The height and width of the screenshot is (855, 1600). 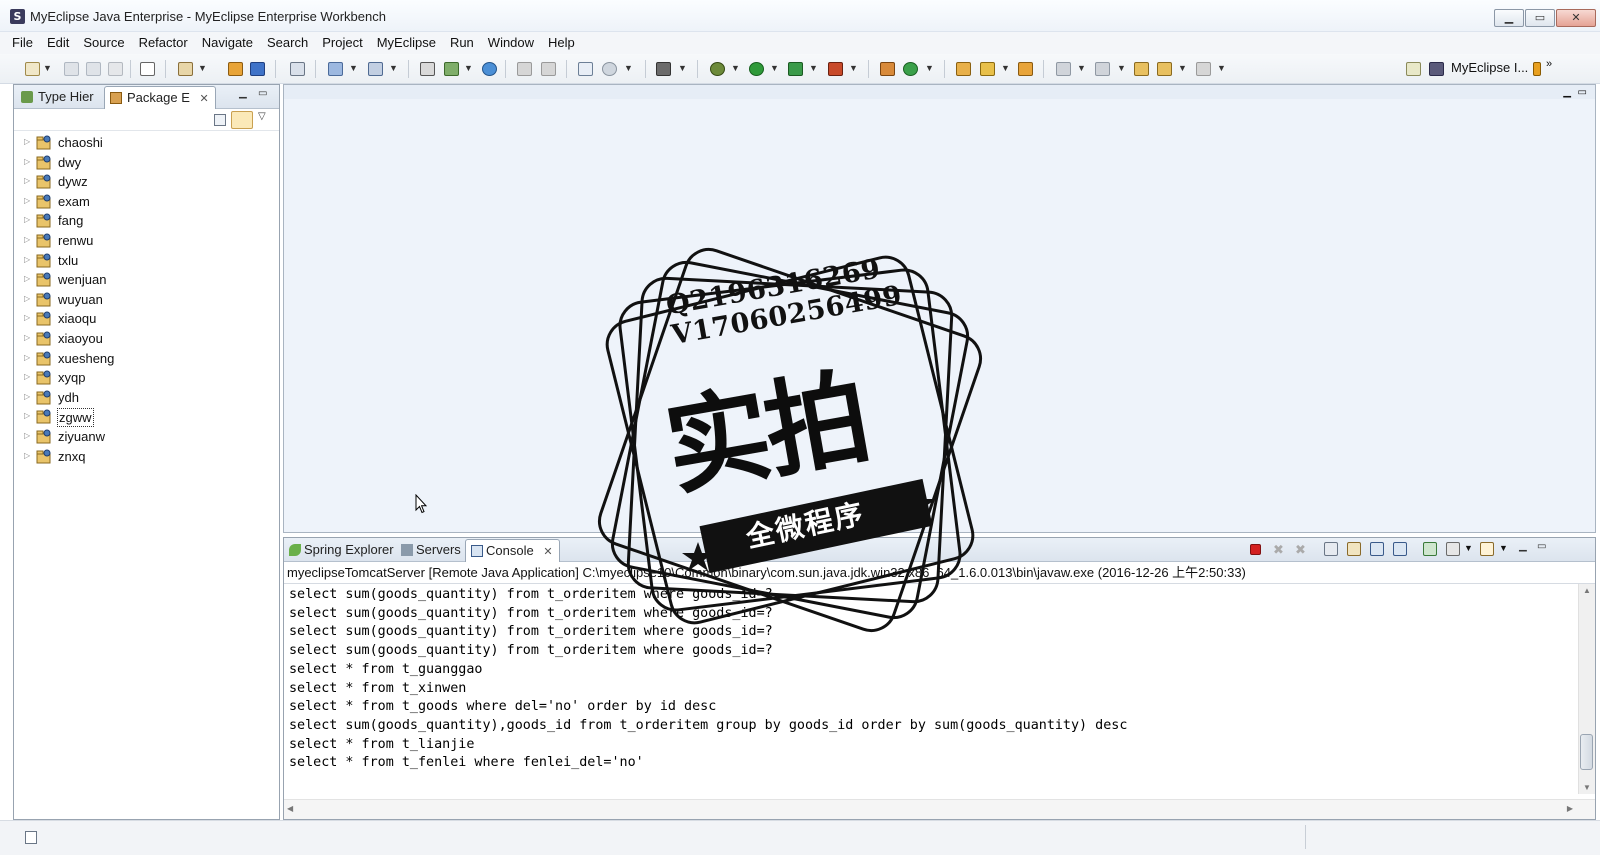 I want to click on camera-dropdown-arrow-icon: ▼, so click(x=682, y=68).